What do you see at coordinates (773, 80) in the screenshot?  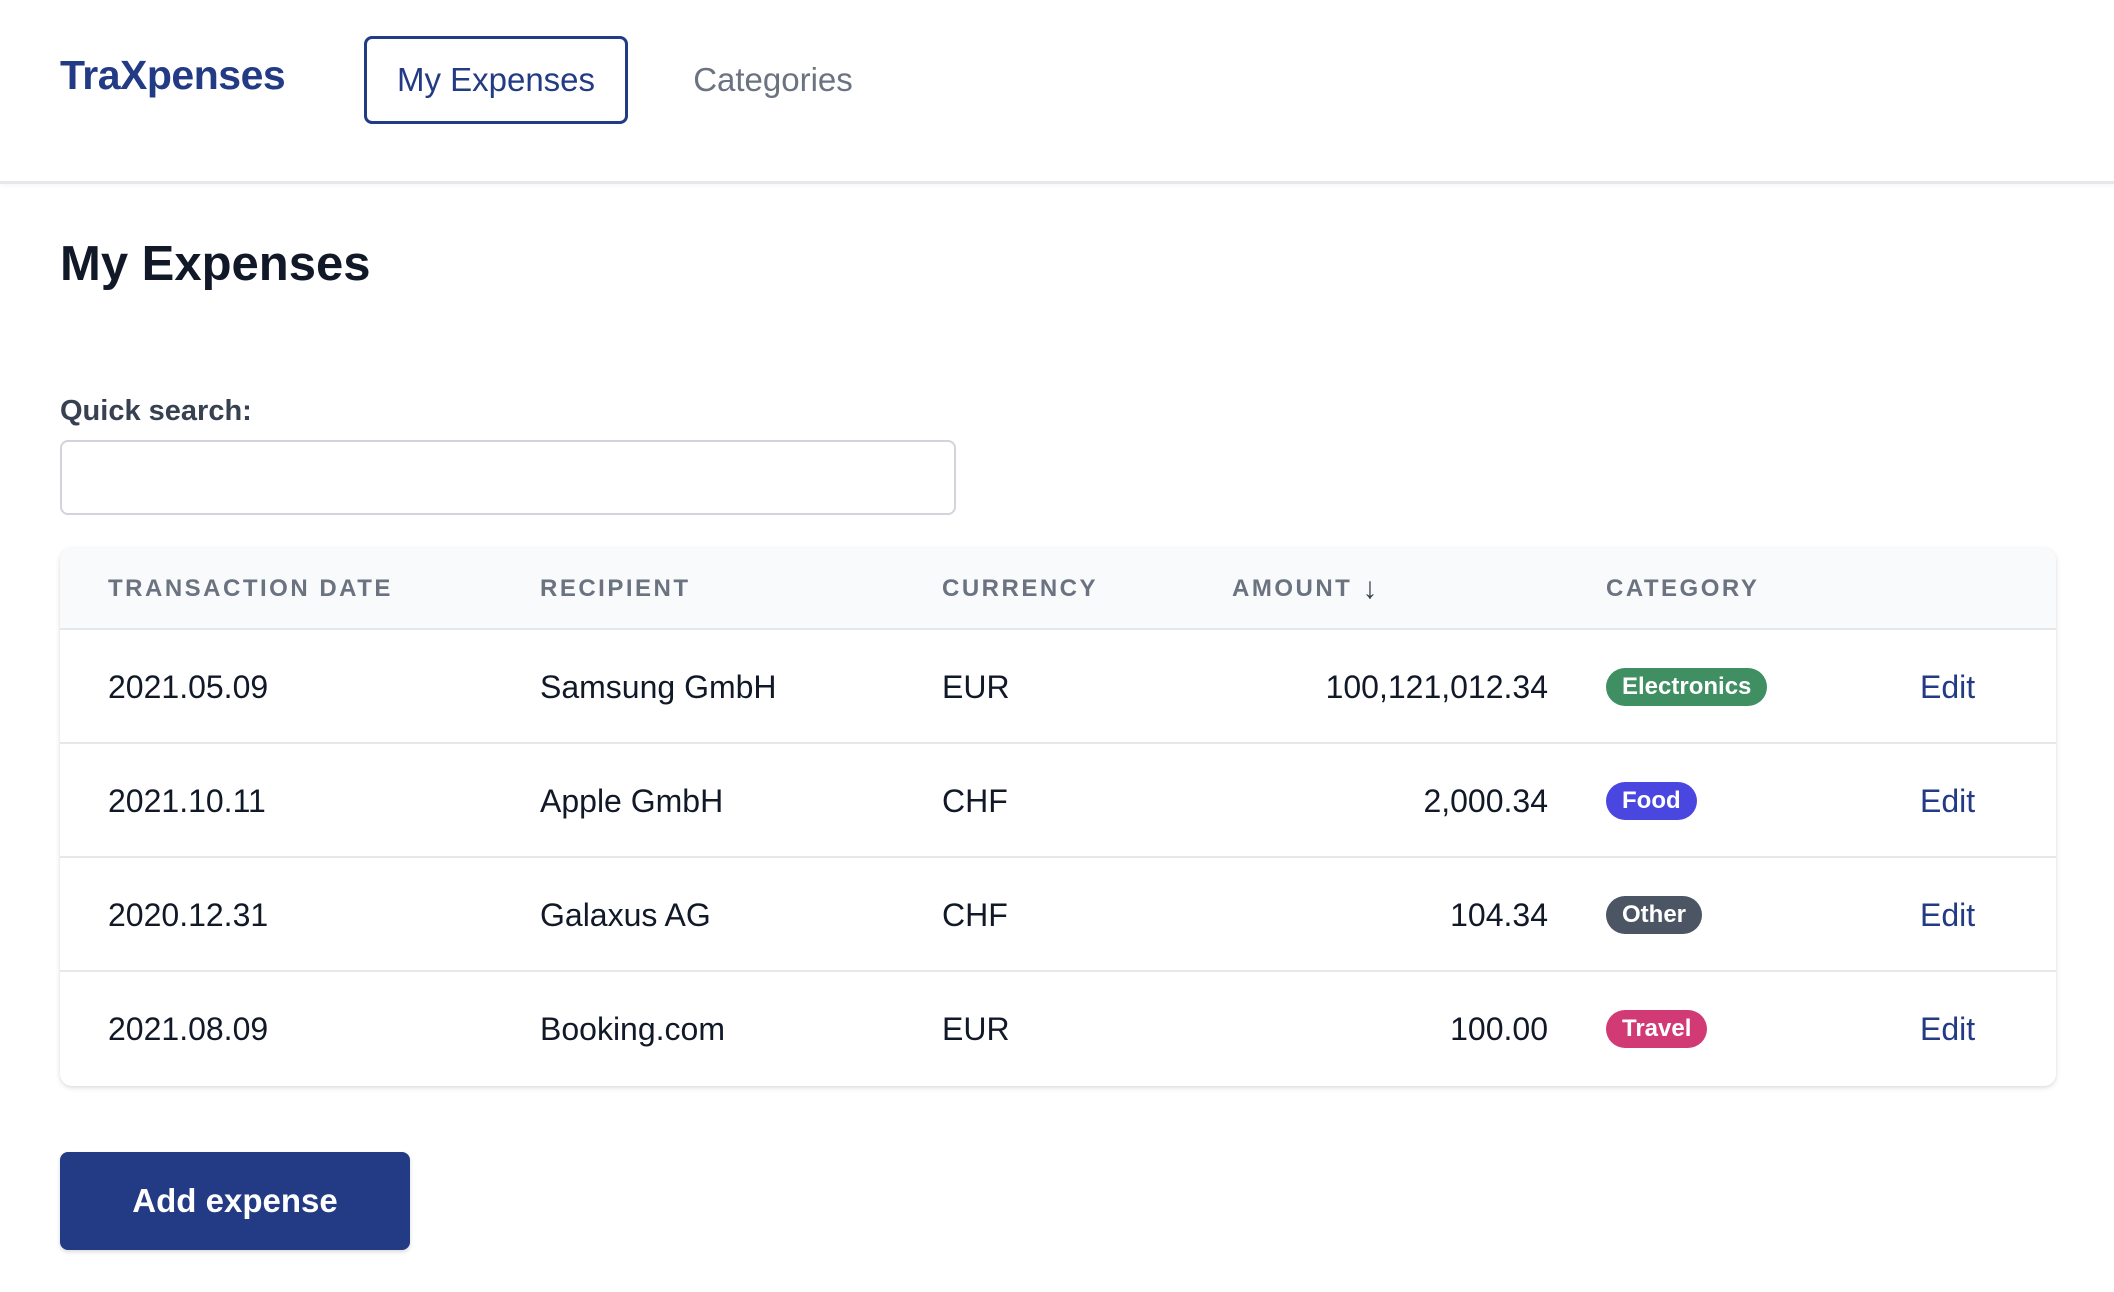 I see `tab-categories: Categories` at bounding box center [773, 80].